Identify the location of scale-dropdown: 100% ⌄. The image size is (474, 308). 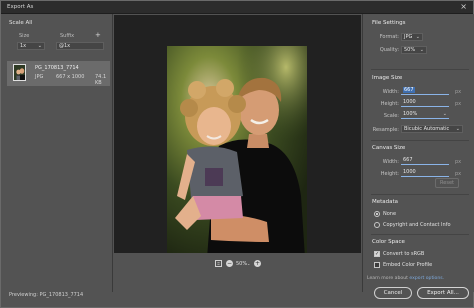
(425, 115).